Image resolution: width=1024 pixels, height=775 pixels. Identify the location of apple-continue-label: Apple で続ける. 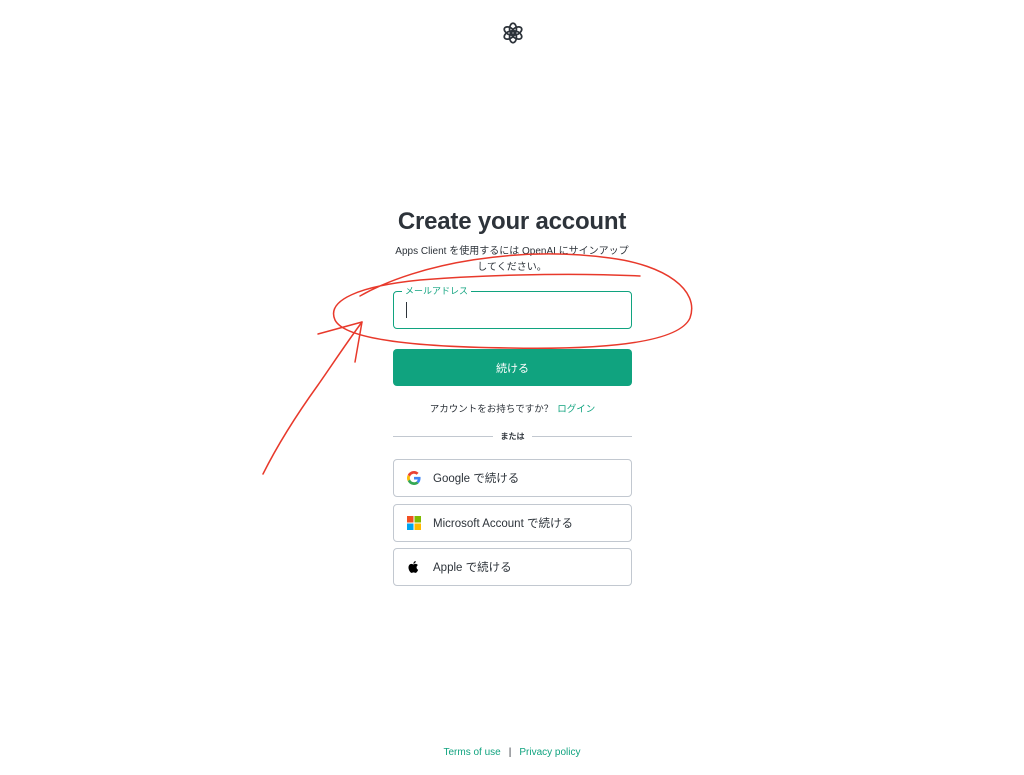
(472, 568).